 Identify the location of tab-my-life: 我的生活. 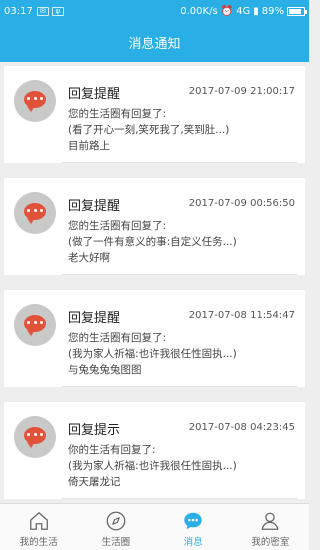
(38, 527).